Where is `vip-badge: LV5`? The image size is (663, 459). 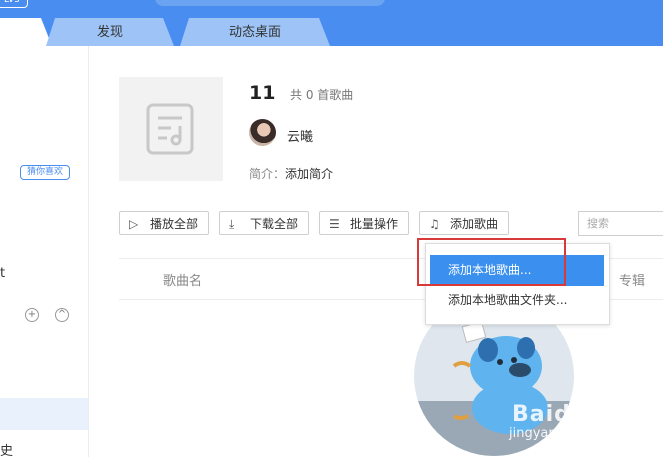
vip-badge: LV5 is located at coordinates (14, 4).